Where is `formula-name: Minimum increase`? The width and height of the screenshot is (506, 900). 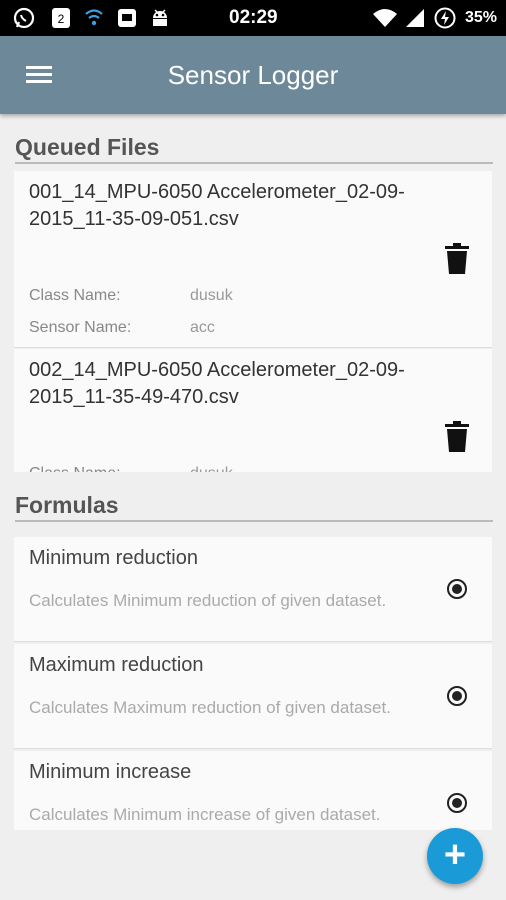
formula-name: Minimum increase is located at coordinates (110, 772).